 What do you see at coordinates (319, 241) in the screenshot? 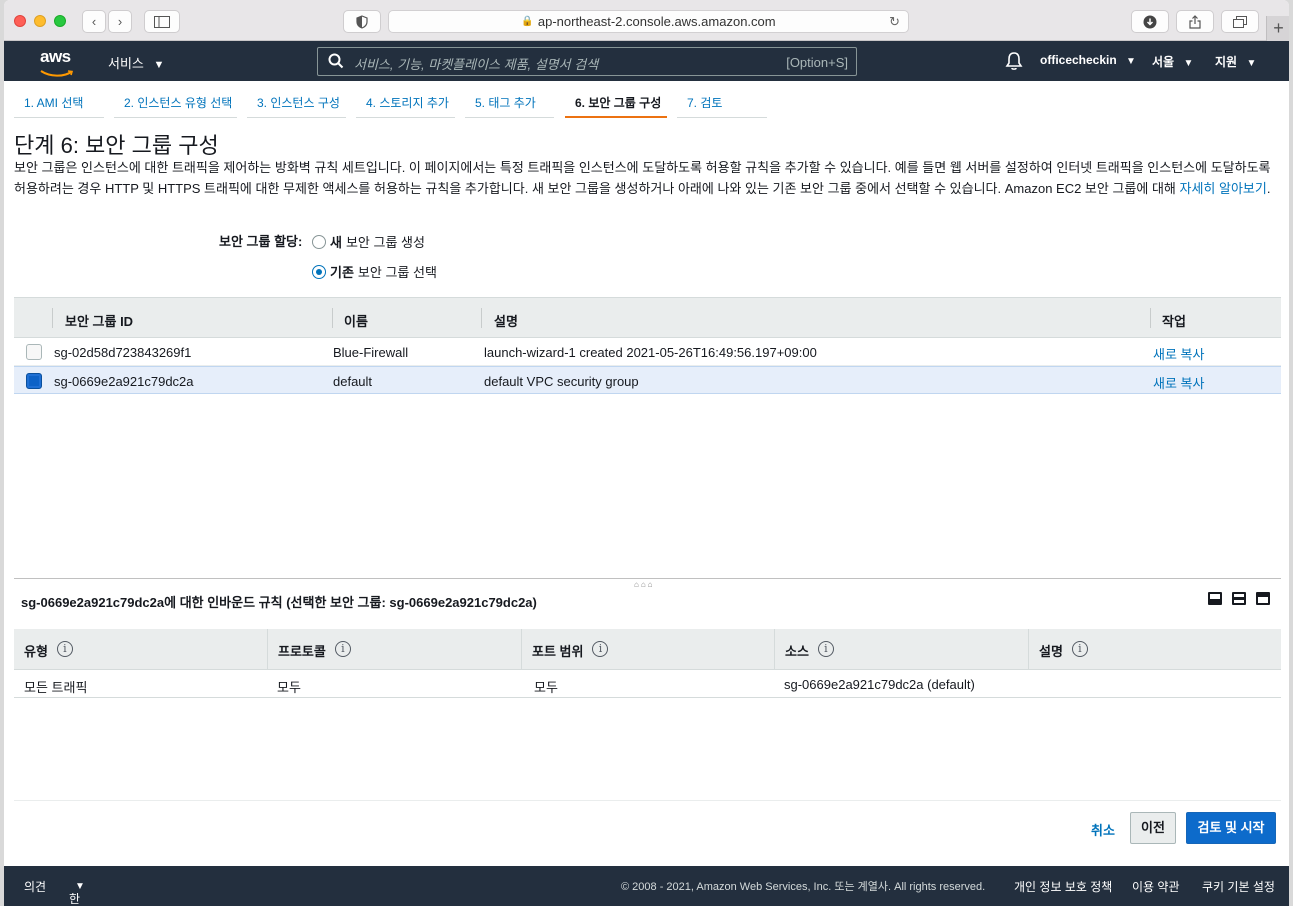
I see `radio-button` at bounding box center [319, 241].